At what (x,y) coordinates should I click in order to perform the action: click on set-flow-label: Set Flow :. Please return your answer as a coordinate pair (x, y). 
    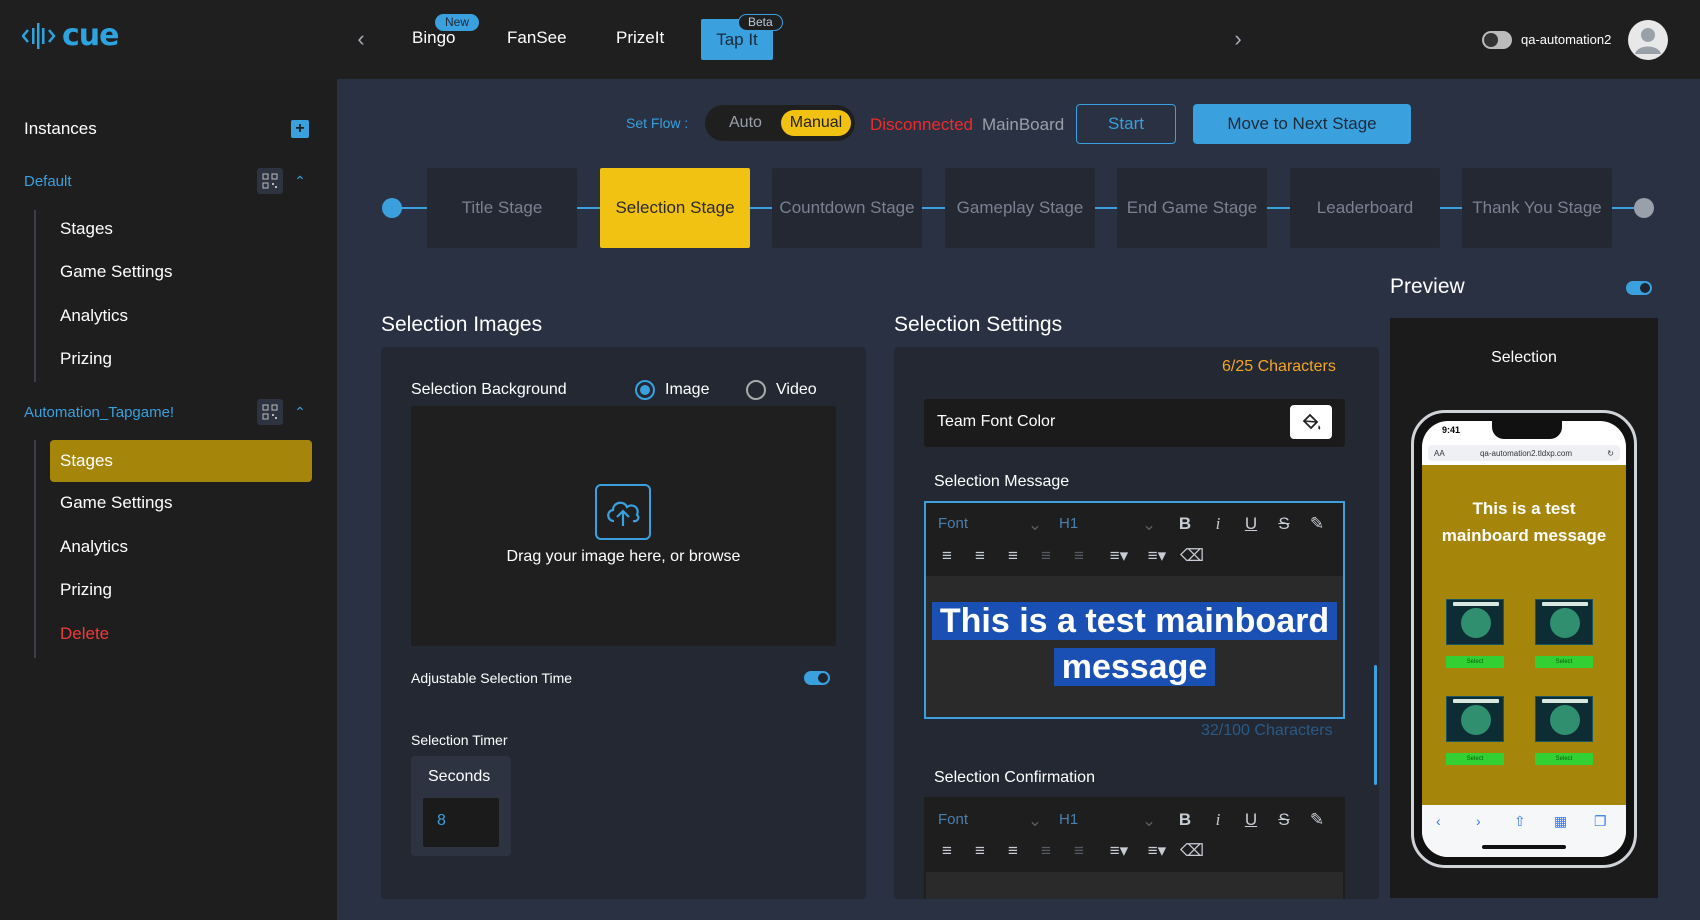
    Looking at the image, I should click on (657, 123).